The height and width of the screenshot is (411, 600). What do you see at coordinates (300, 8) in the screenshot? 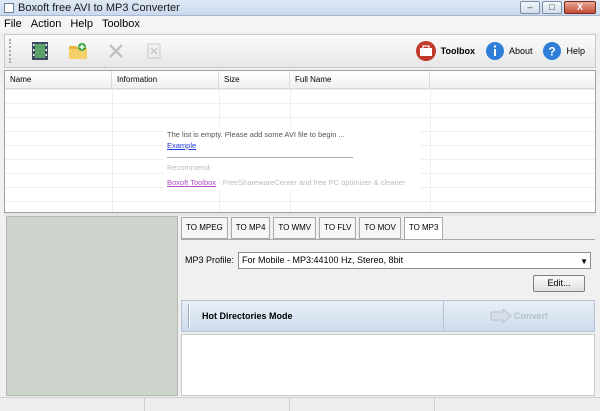
I see `title-bar: Boxoft free AVI to MP3 Converter – □ X` at bounding box center [300, 8].